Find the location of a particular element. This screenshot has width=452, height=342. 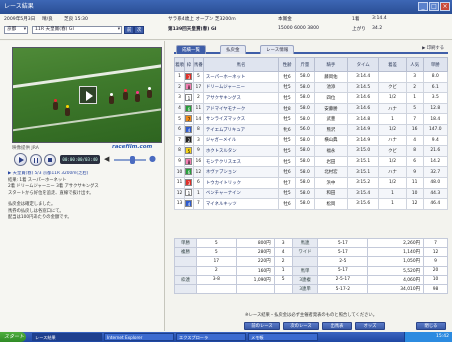

race-video-player is located at coordinates (87, 95).